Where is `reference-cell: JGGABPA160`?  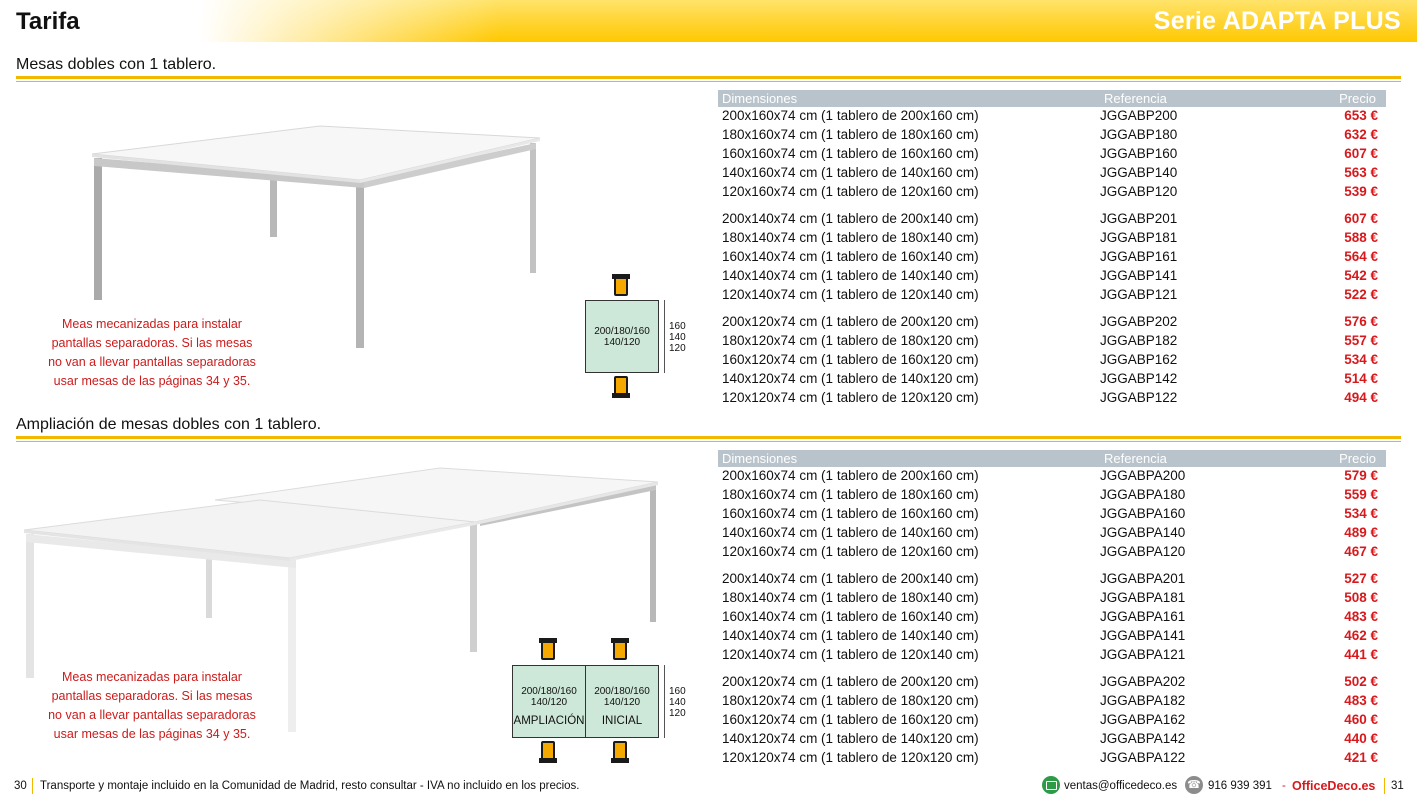
reference-cell: JGGABPA160 is located at coordinates (1143, 513).